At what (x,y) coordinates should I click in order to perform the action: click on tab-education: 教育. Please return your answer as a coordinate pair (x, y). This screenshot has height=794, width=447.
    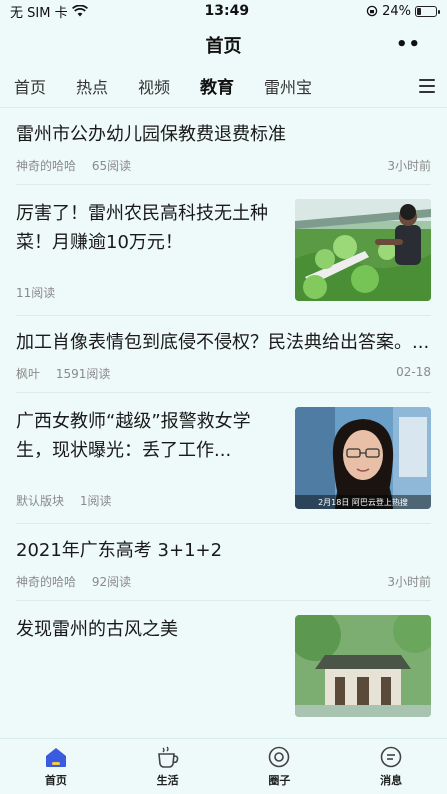
    Looking at the image, I should click on (217, 88).